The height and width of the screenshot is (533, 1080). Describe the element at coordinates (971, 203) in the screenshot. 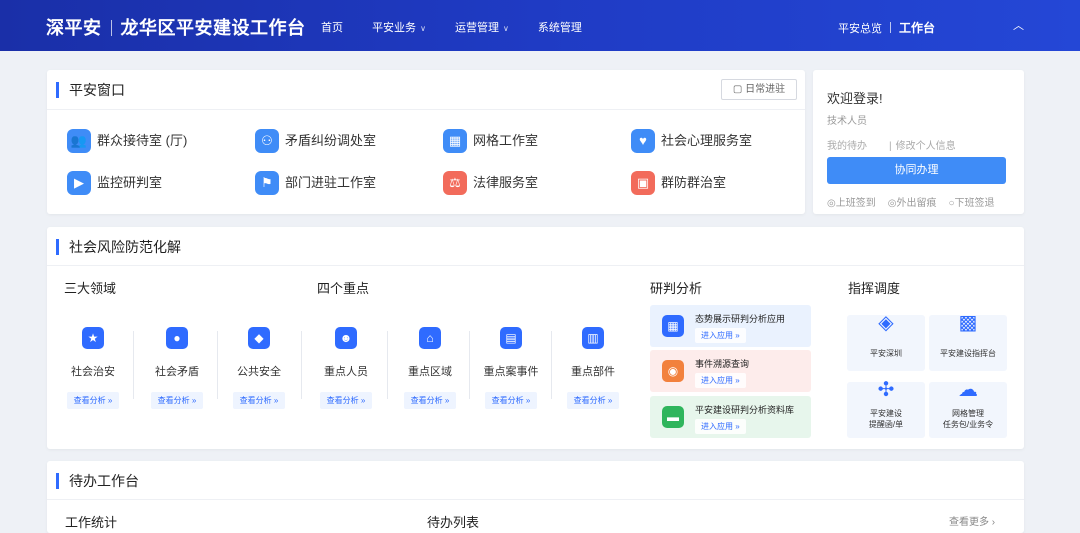

I see `clock-out-option: ○下班签退` at that location.